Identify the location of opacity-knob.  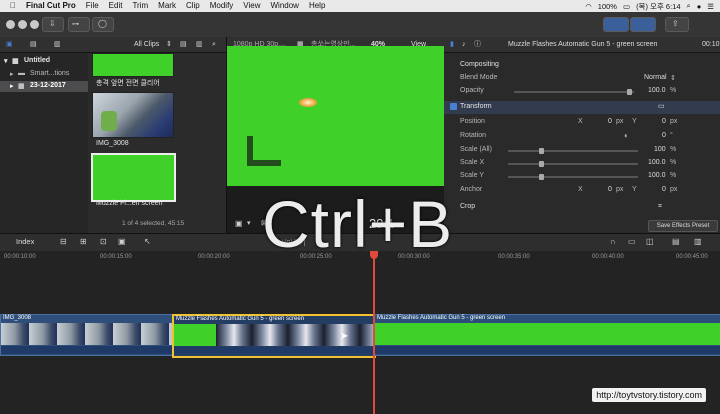
(629, 92).